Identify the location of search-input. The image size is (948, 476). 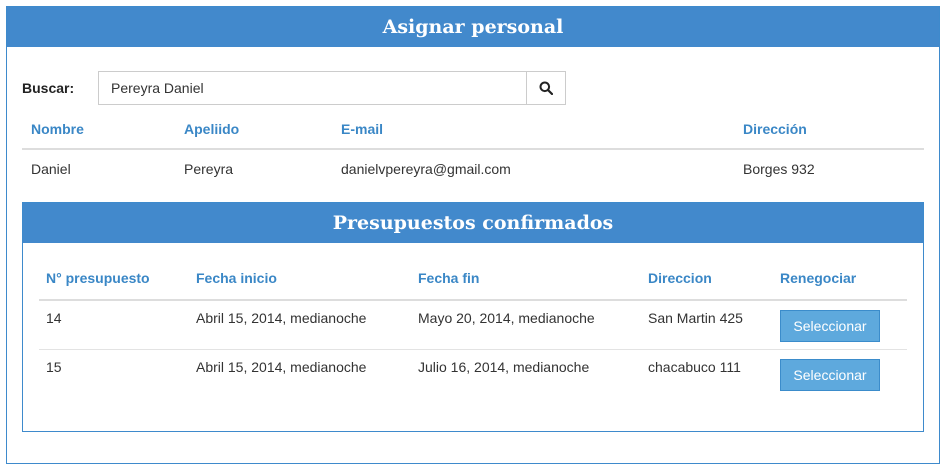
(312, 88).